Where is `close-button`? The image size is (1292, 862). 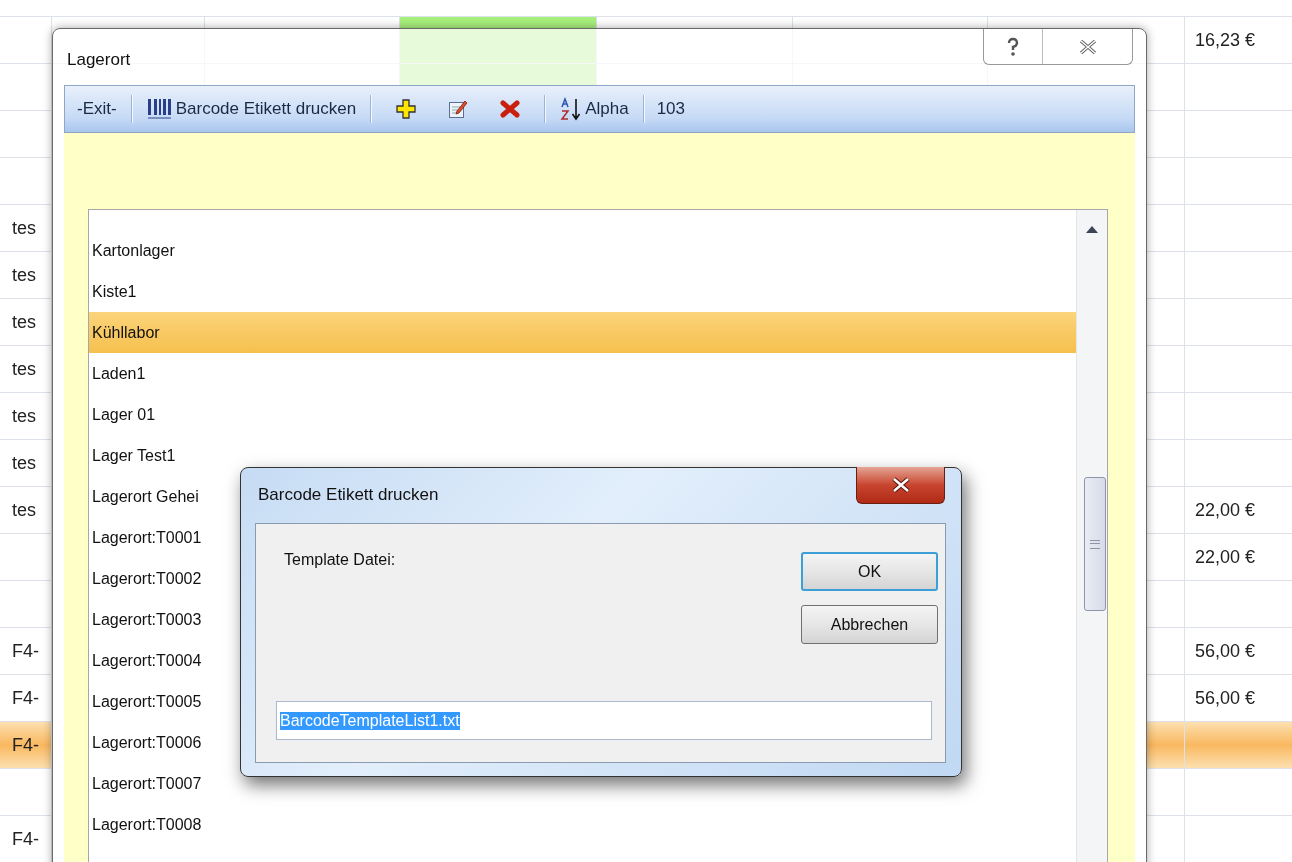
close-button is located at coordinates (900, 485).